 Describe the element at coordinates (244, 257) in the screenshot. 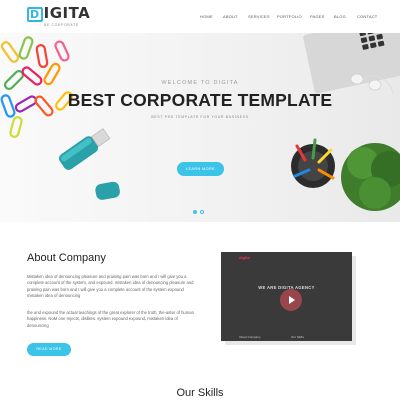

I see `video-brand-text: digita` at that location.